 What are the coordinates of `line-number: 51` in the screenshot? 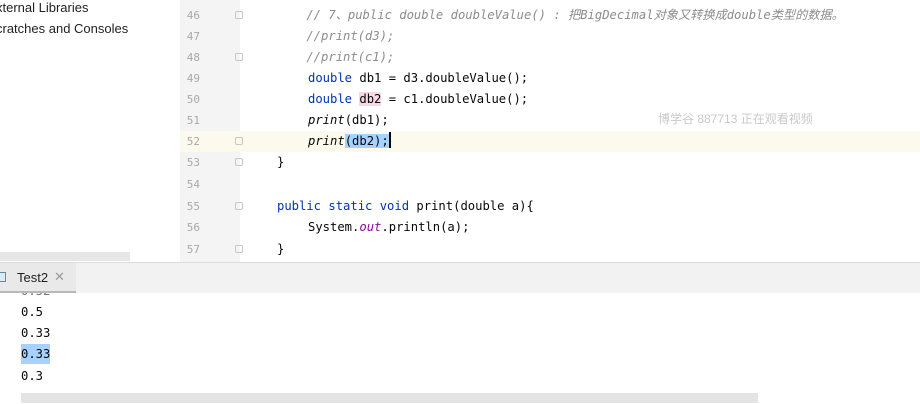 It's located at (193, 120).